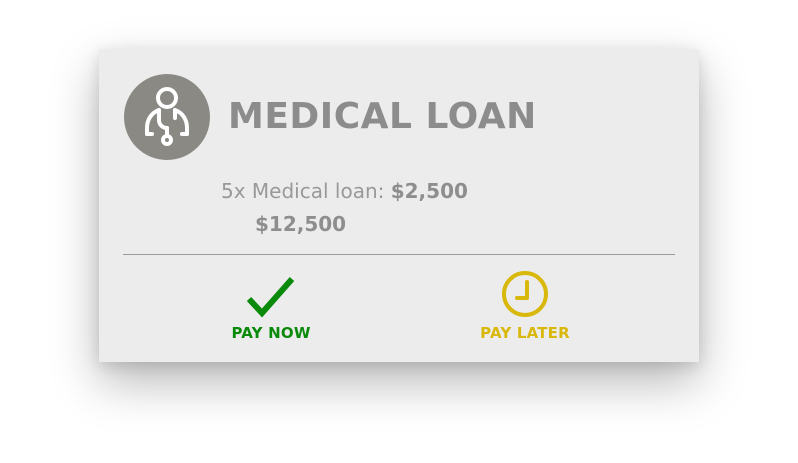 This screenshot has width=798, height=463. Describe the element at coordinates (399, 254) in the screenshot. I see `divider` at that location.